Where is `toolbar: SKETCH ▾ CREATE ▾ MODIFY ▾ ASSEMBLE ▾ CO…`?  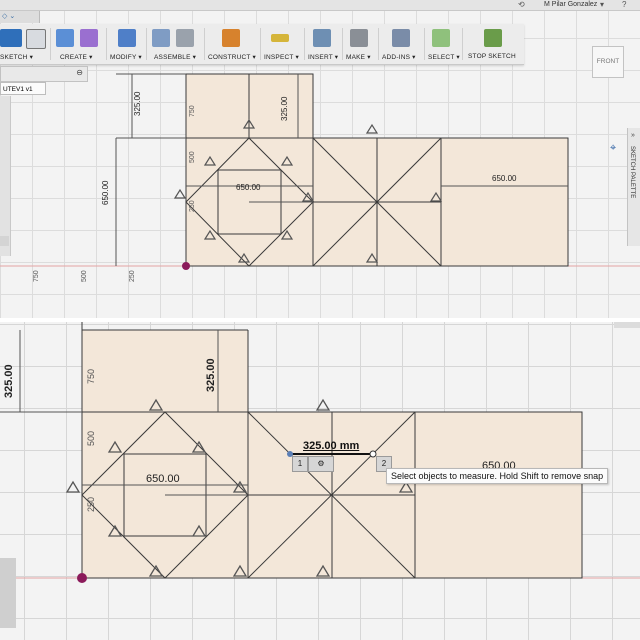
toolbar: SKETCH ▾ CREATE ▾ MODIFY ▾ ASSEMBLE ▾ CO… is located at coordinates (262, 44).